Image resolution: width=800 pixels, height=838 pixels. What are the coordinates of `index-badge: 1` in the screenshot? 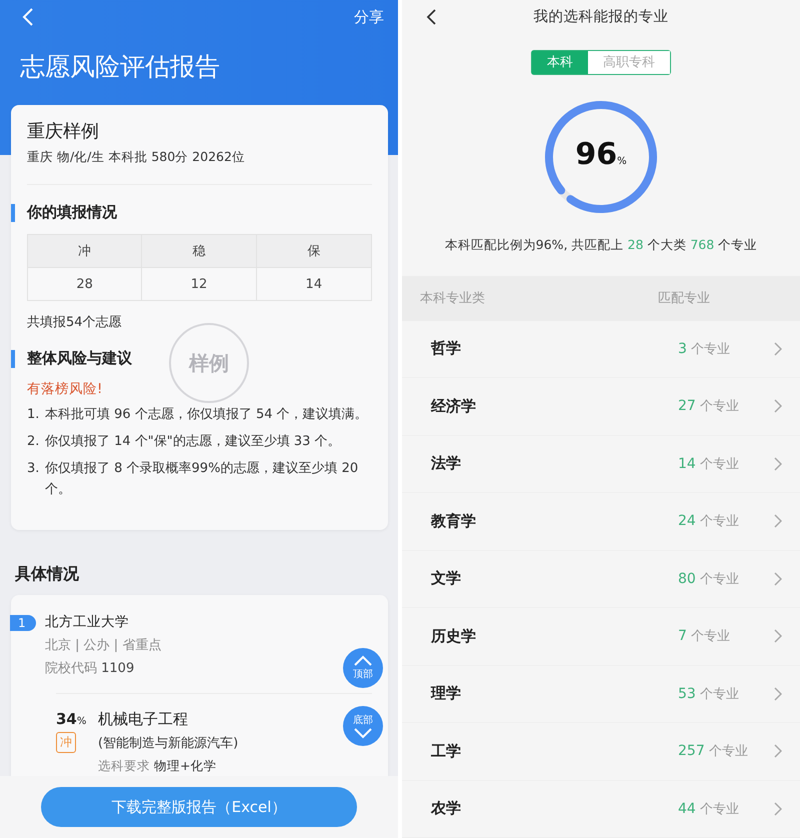 It's located at (23, 623).